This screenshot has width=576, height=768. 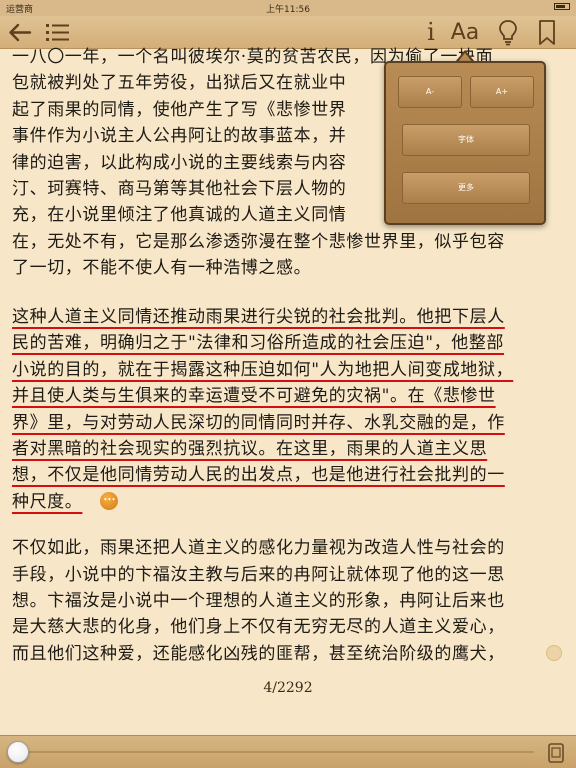 I want to click on bottom-bar, so click(x=288, y=751).